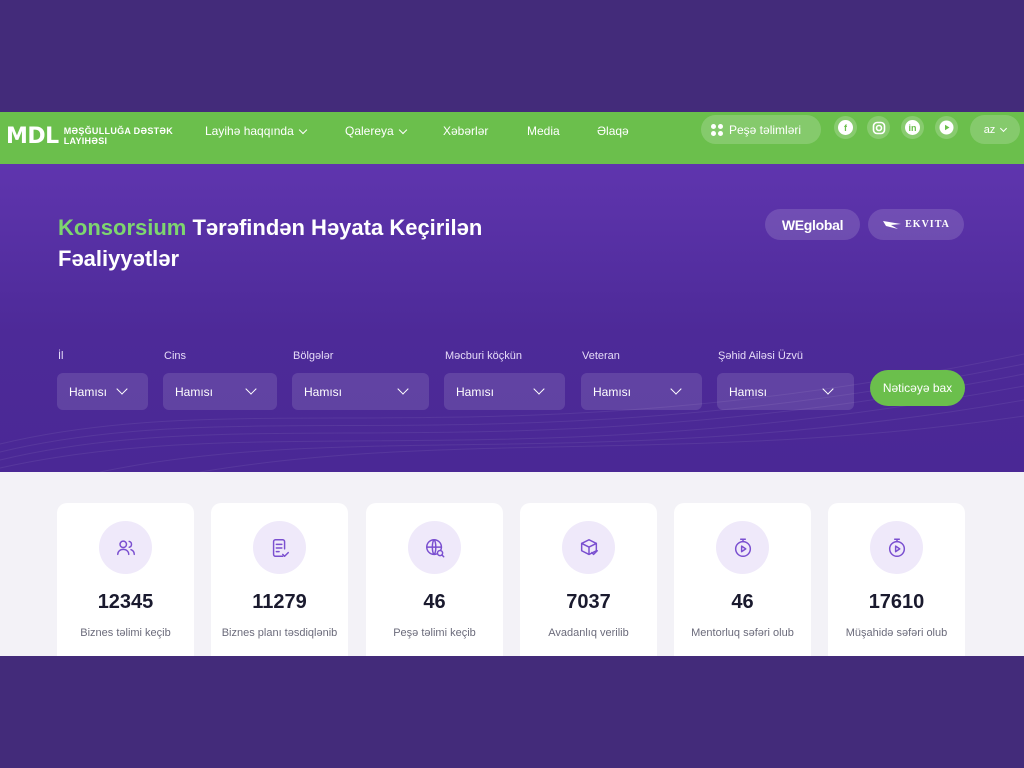  I want to click on instagram-icon, so click(878, 127).